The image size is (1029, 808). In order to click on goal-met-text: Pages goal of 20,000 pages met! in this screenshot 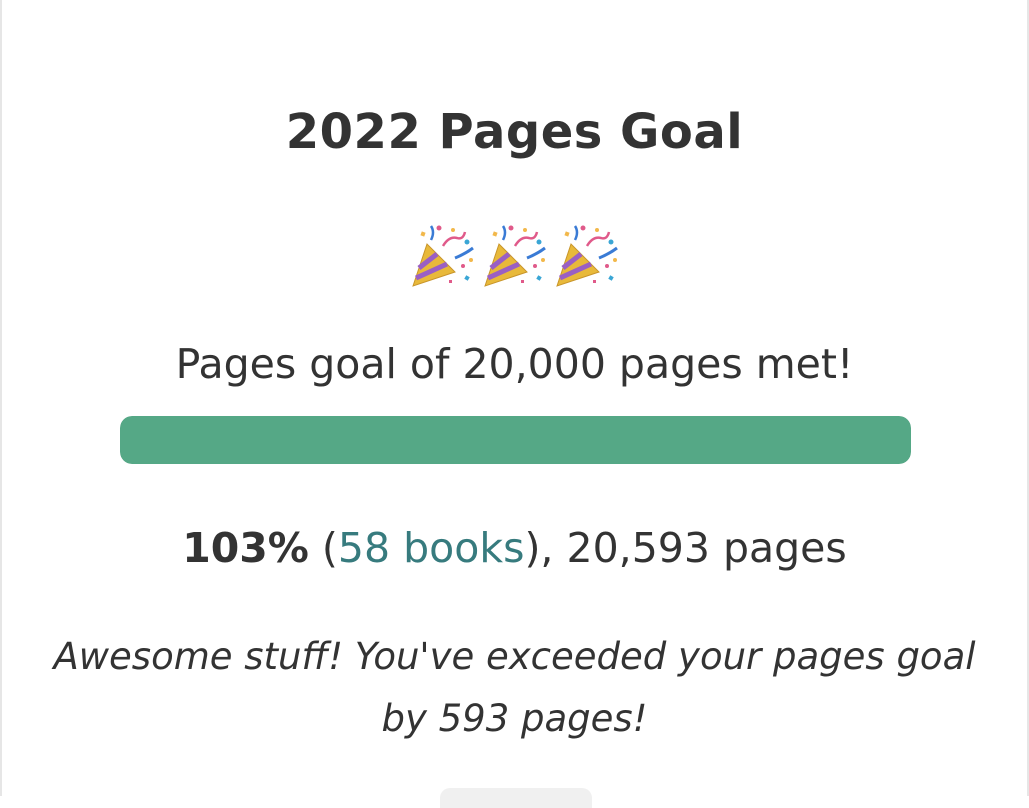, I will do `click(514, 364)`.